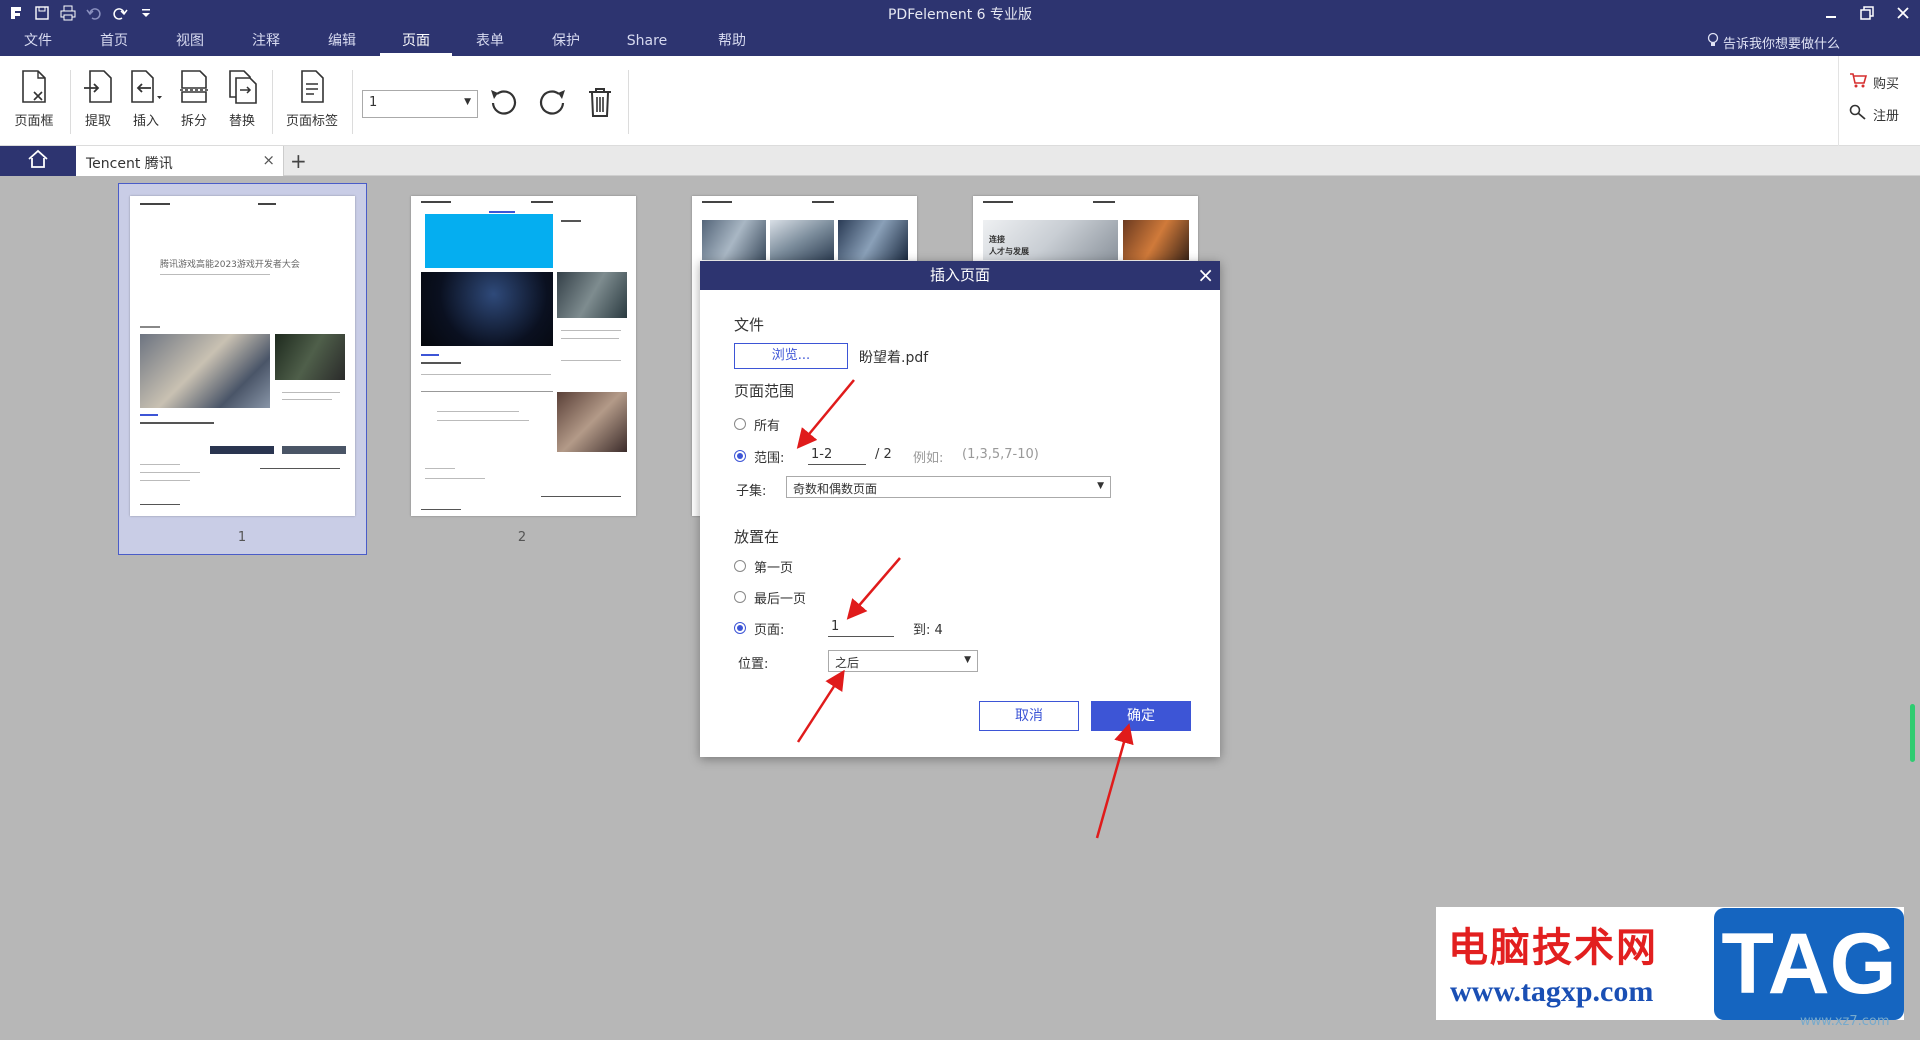 This screenshot has height=1040, width=1920. I want to click on menu-view: 视图, so click(190, 42).